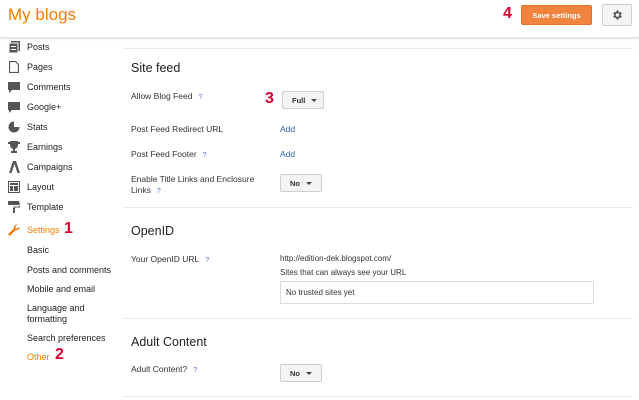  I want to click on layout-icon, so click(14, 187).